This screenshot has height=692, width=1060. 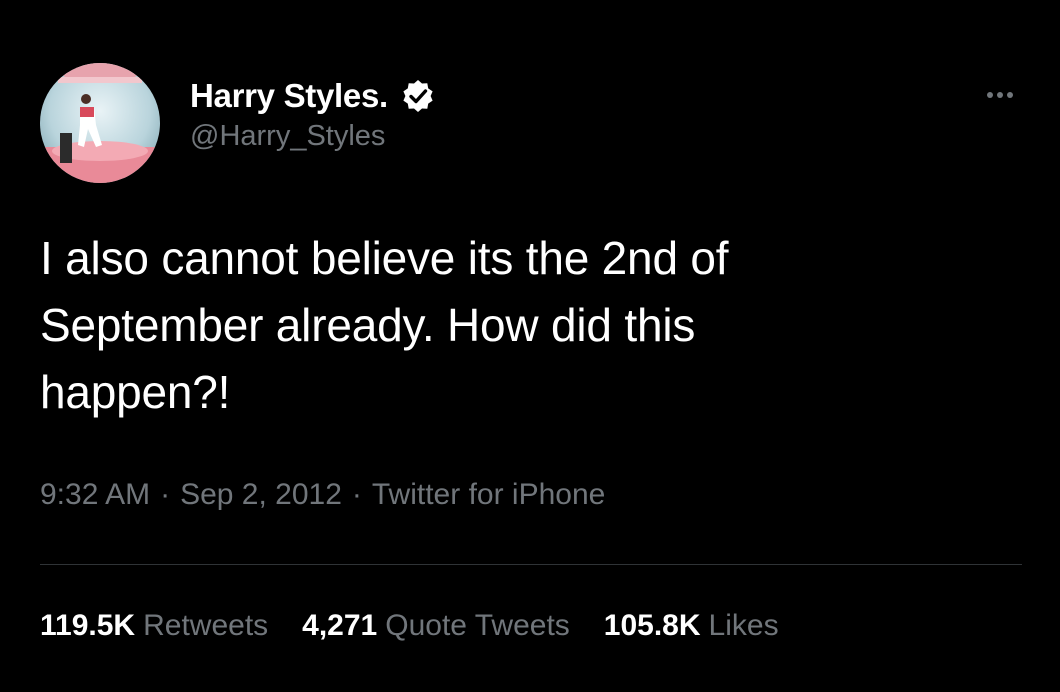 What do you see at coordinates (95, 494) in the screenshot?
I see `tweet-time: 9:32 AM` at bounding box center [95, 494].